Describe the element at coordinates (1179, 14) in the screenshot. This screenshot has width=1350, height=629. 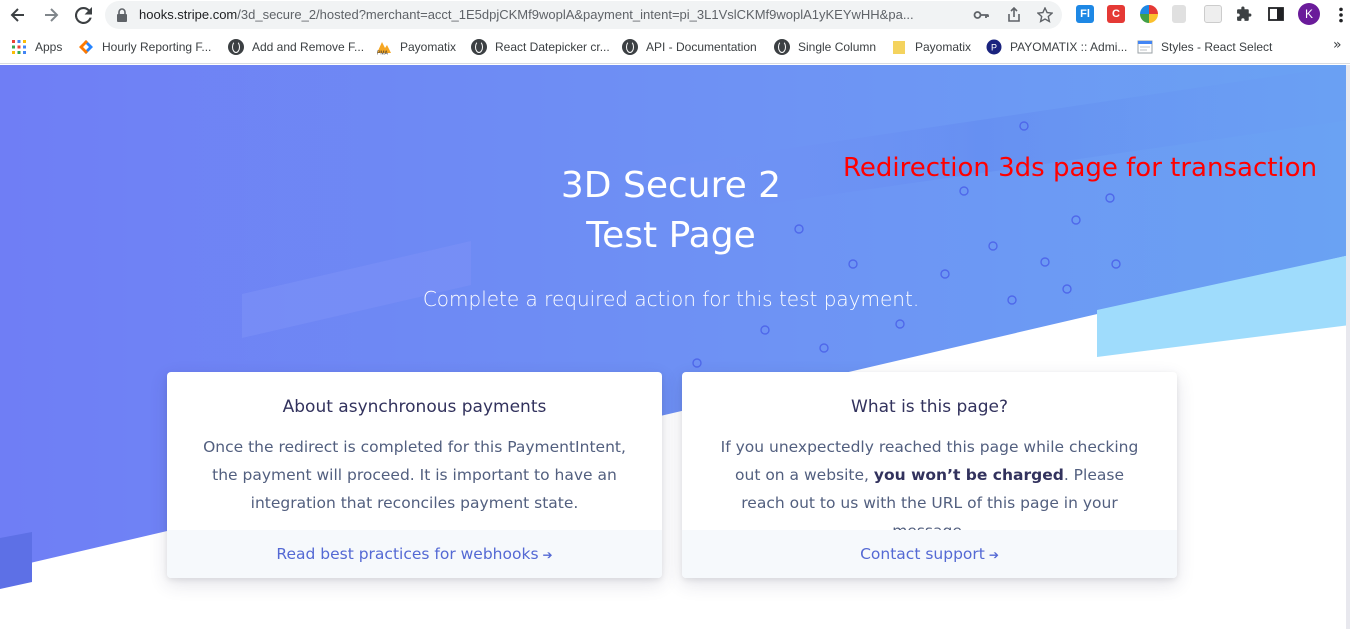
I see `extension-gray-icon` at that location.